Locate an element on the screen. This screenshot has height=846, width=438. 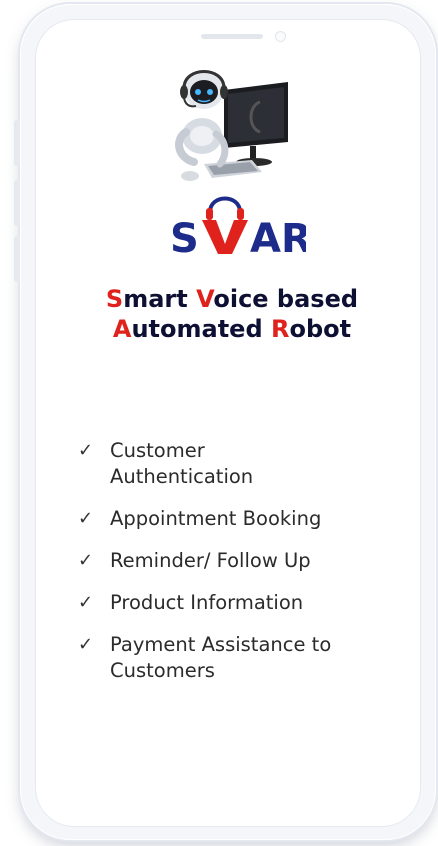
tagline-initial-a: A is located at coordinates (122, 329).